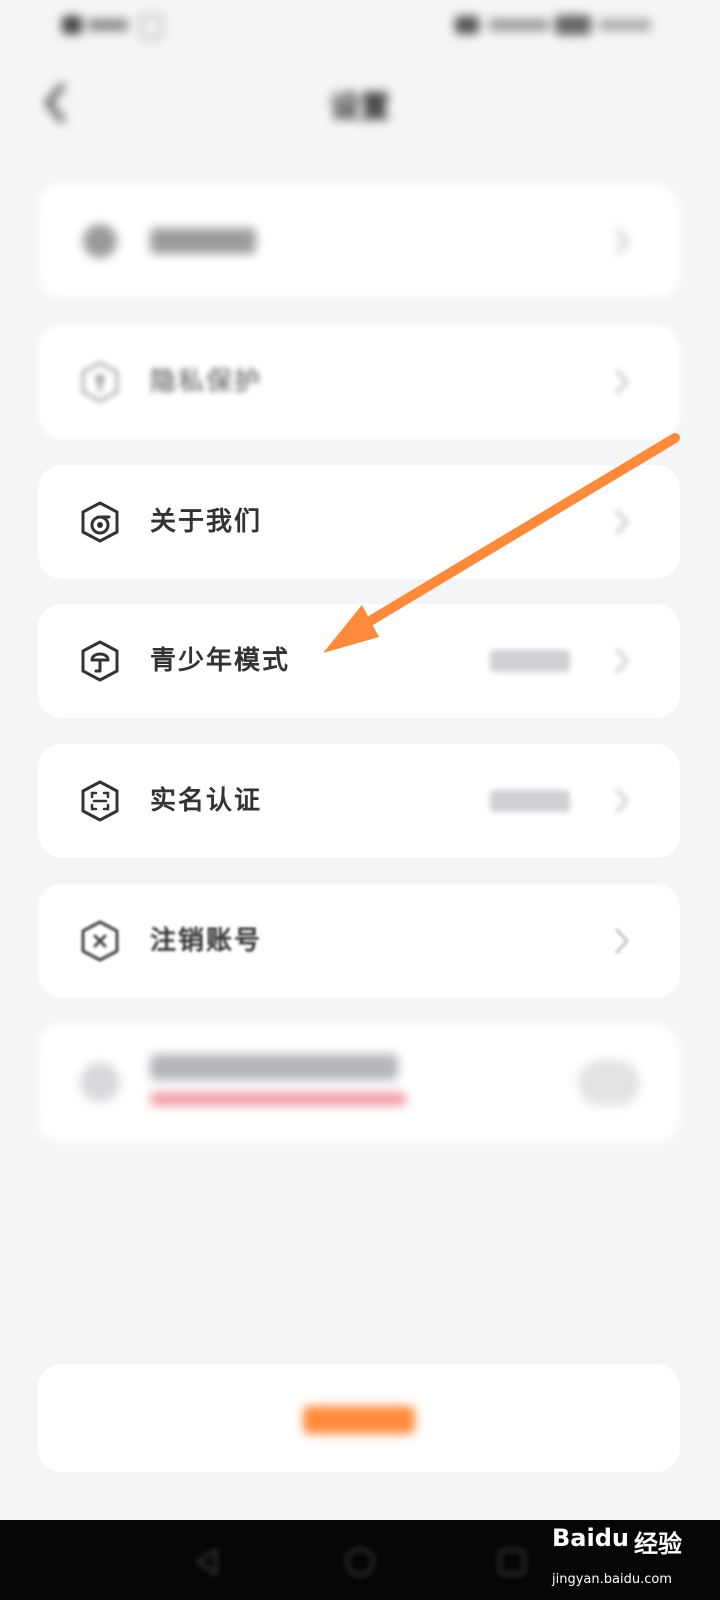 Image resolution: width=720 pixels, height=1600 pixels. Describe the element at coordinates (274, 1067) in the screenshot. I see `company-name` at that location.